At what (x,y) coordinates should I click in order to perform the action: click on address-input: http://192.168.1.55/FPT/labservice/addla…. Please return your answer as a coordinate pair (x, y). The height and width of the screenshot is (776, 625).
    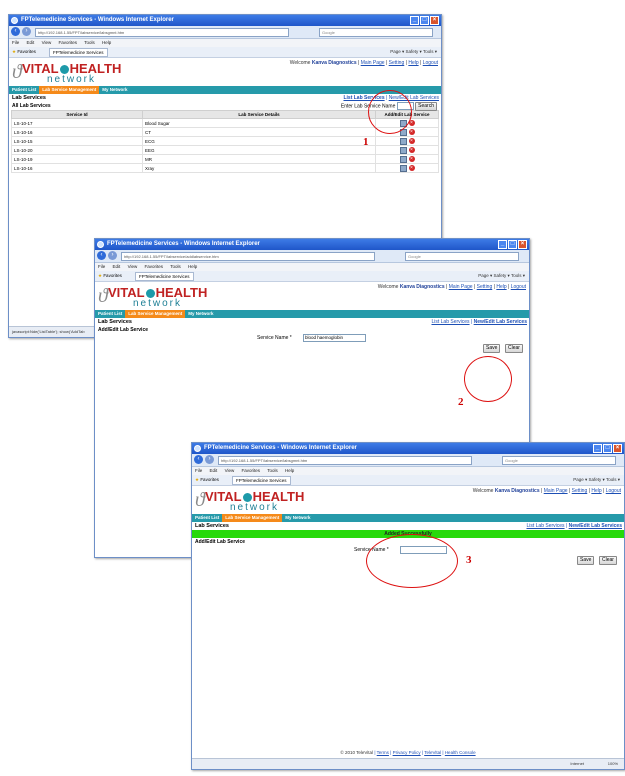
    Looking at the image, I should click on (248, 256).